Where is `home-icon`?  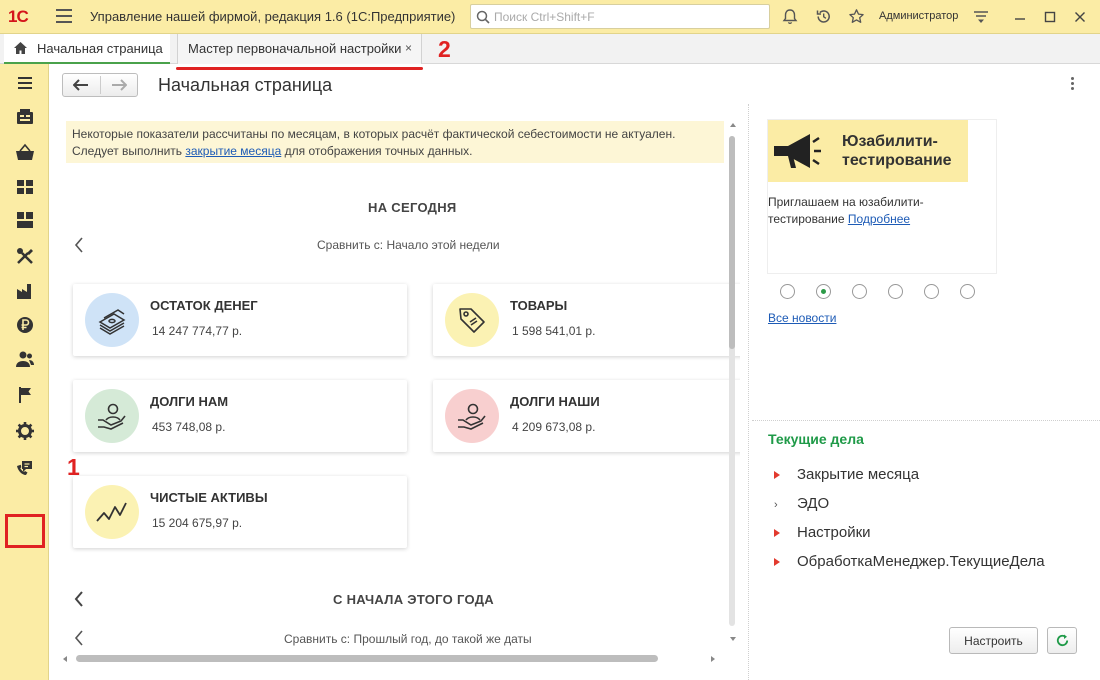
home-icon is located at coordinates (20, 48).